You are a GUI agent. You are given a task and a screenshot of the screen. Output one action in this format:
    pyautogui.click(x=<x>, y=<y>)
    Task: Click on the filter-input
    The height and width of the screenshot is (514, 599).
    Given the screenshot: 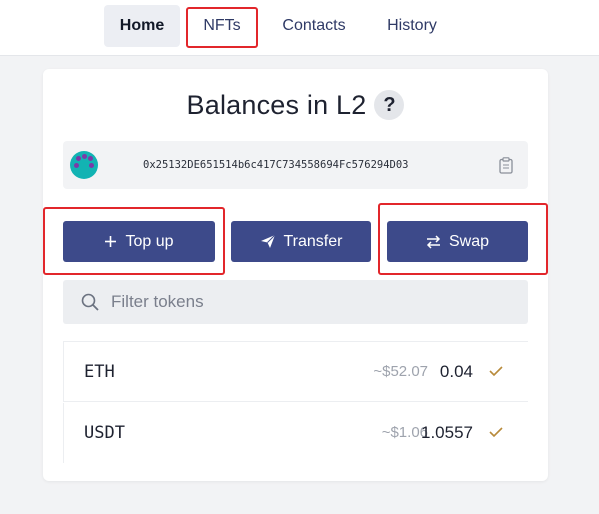 What is the action you would take?
    pyautogui.click(x=311, y=302)
    